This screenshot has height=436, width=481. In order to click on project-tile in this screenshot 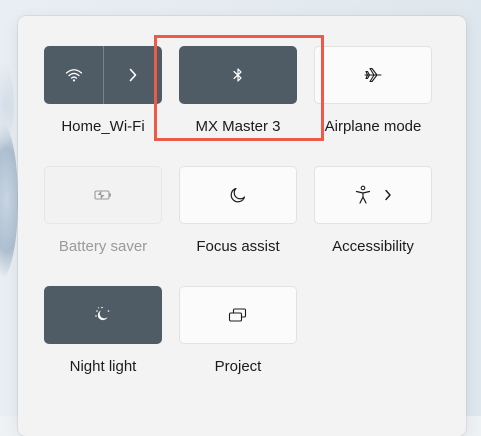, I will do `click(238, 315)`.